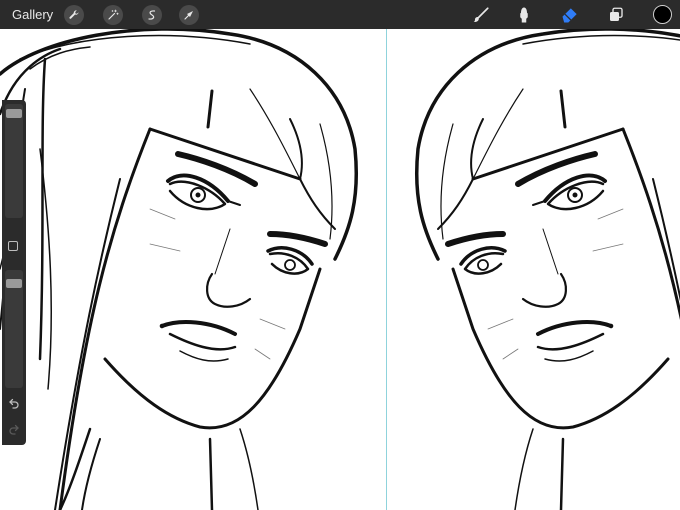  I want to click on magic-wand-icon, so click(113, 14).